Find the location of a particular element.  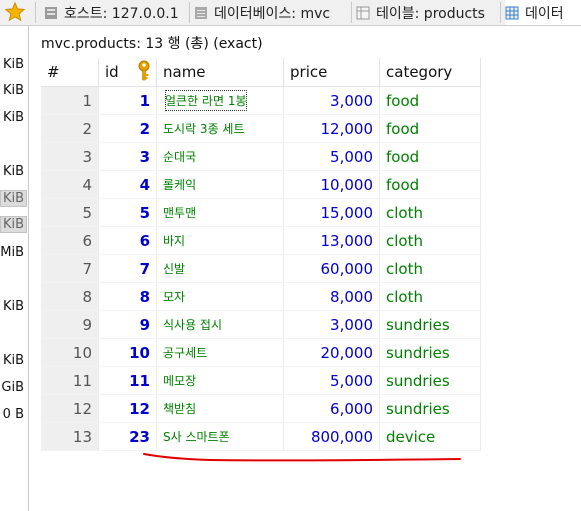

cell-price: 6,000 is located at coordinates (331, 408).